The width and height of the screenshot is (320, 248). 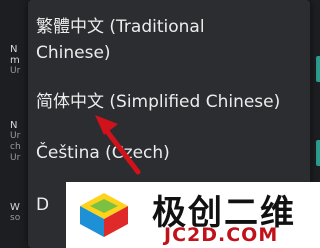 I want to click on cube-logo-icon, so click(x=104, y=215).